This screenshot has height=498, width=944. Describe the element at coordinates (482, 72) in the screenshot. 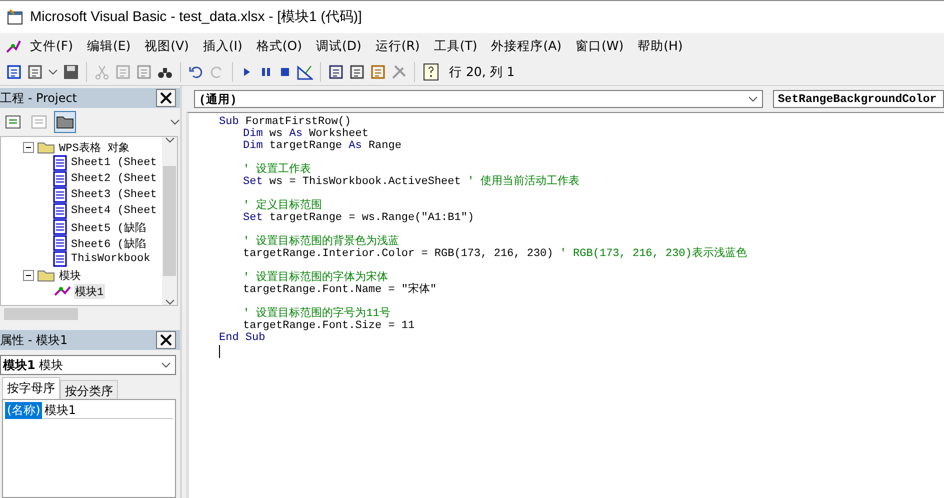

I see `cursor-position: 行 20, 列 1` at that location.